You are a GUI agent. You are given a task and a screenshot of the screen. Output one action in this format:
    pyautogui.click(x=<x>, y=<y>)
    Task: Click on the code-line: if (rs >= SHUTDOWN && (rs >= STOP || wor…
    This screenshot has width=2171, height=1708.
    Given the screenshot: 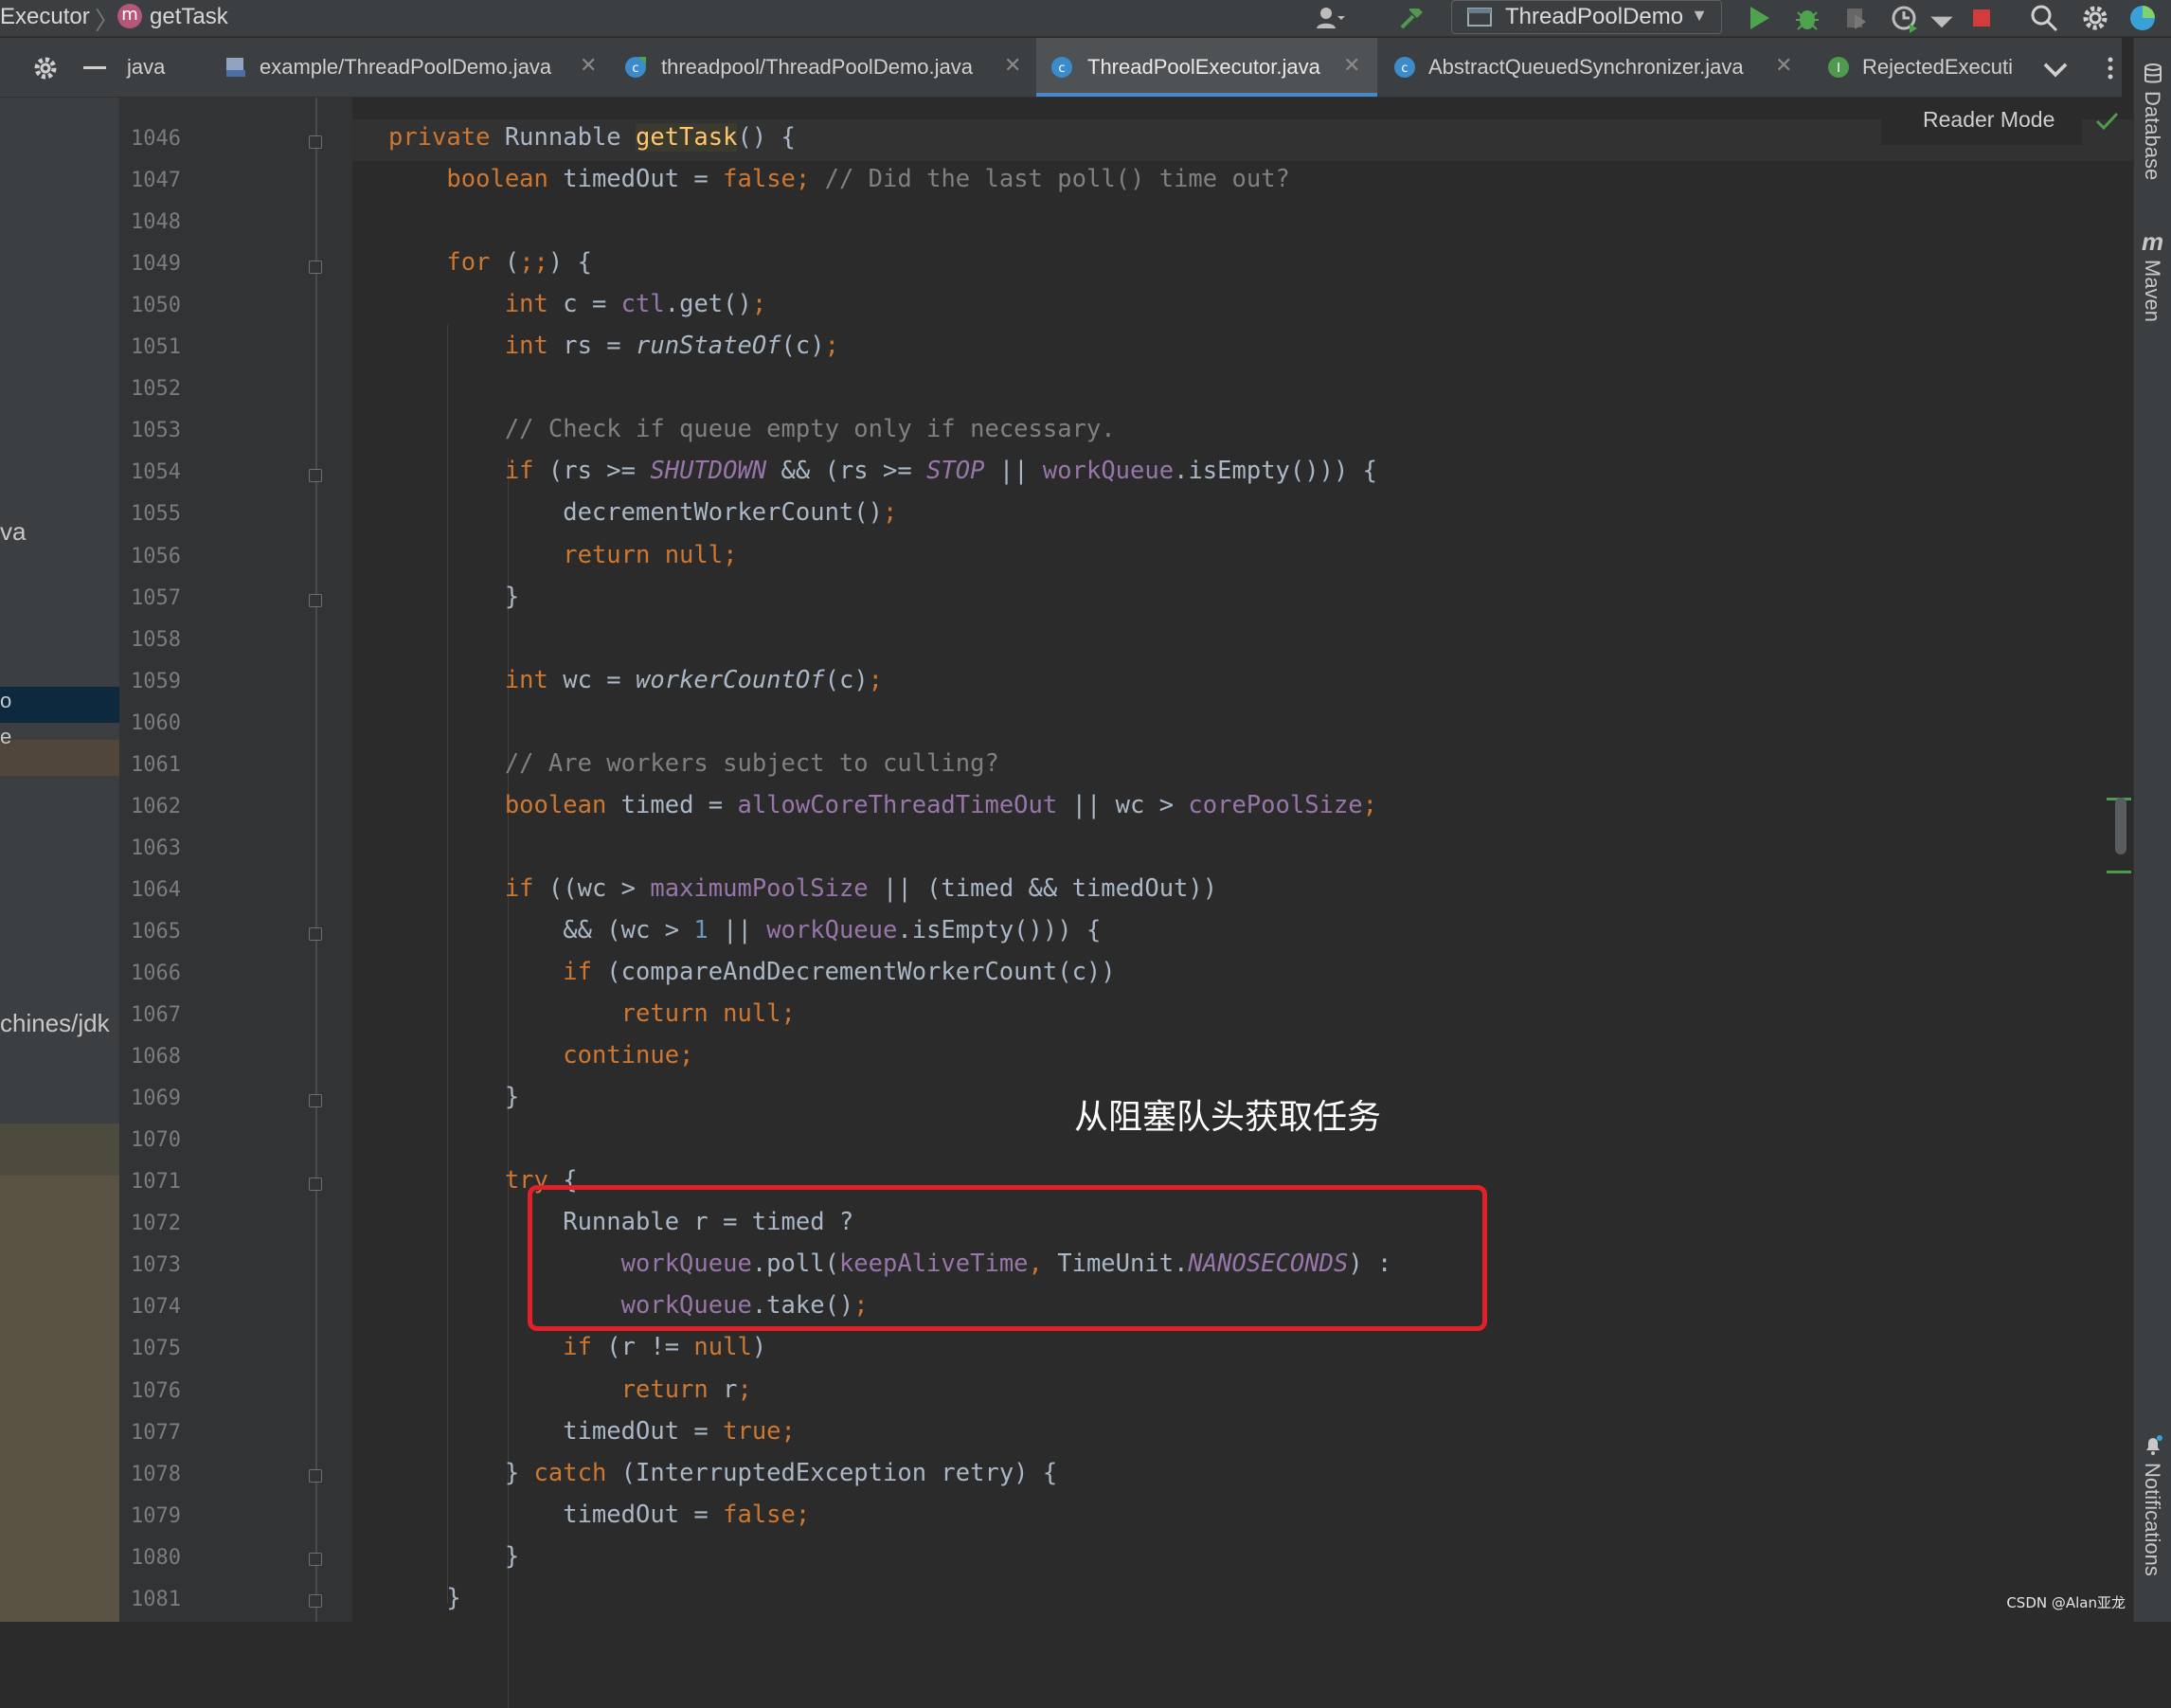 What is the action you would take?
    pyautogui.click(x=882, y=477)
    